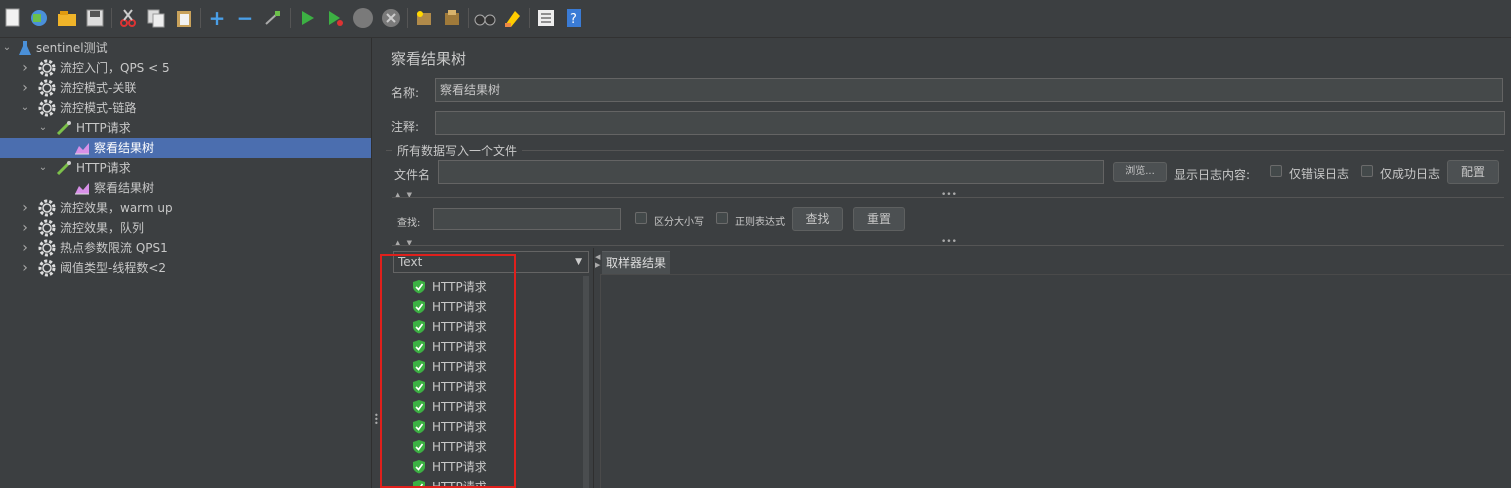 The image size is (1511, 488). What do you see at coordinates (1367, 171) in the screenshot?
I see `success-only-checkbox` at bounding box center [1367, 171].